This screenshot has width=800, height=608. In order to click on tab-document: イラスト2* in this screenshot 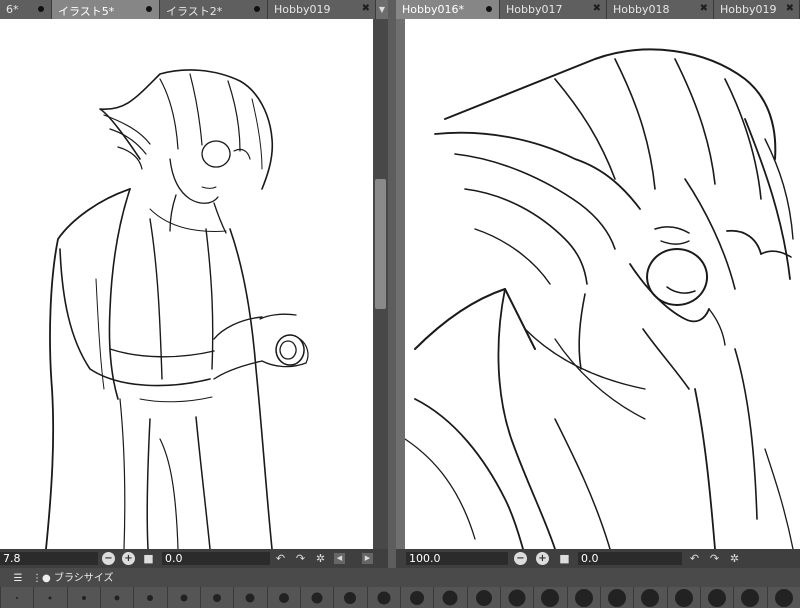, I will do `click(214, 9)`.